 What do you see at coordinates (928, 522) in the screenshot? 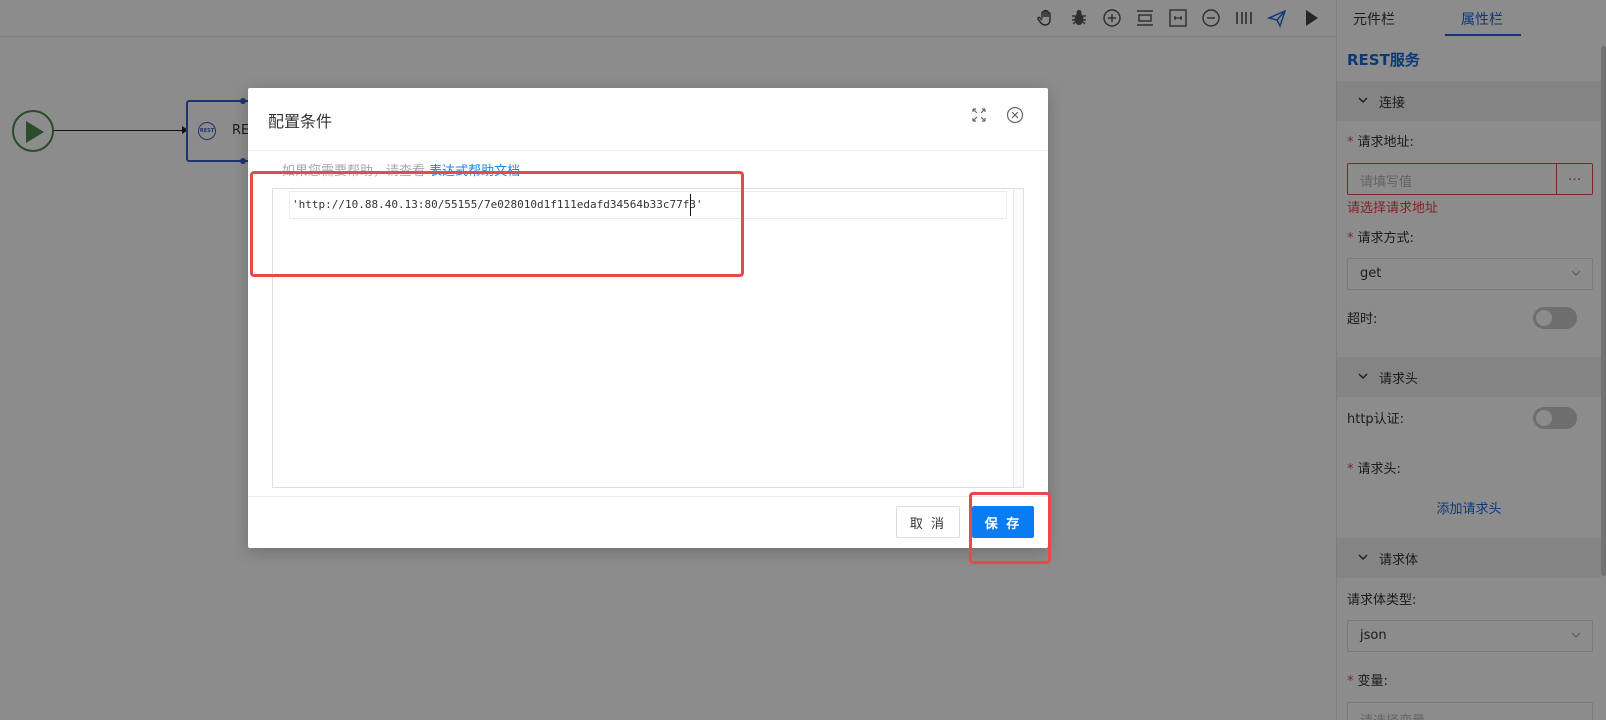
I see `cancel-button: 取 消` at bounding box center [928, 522].